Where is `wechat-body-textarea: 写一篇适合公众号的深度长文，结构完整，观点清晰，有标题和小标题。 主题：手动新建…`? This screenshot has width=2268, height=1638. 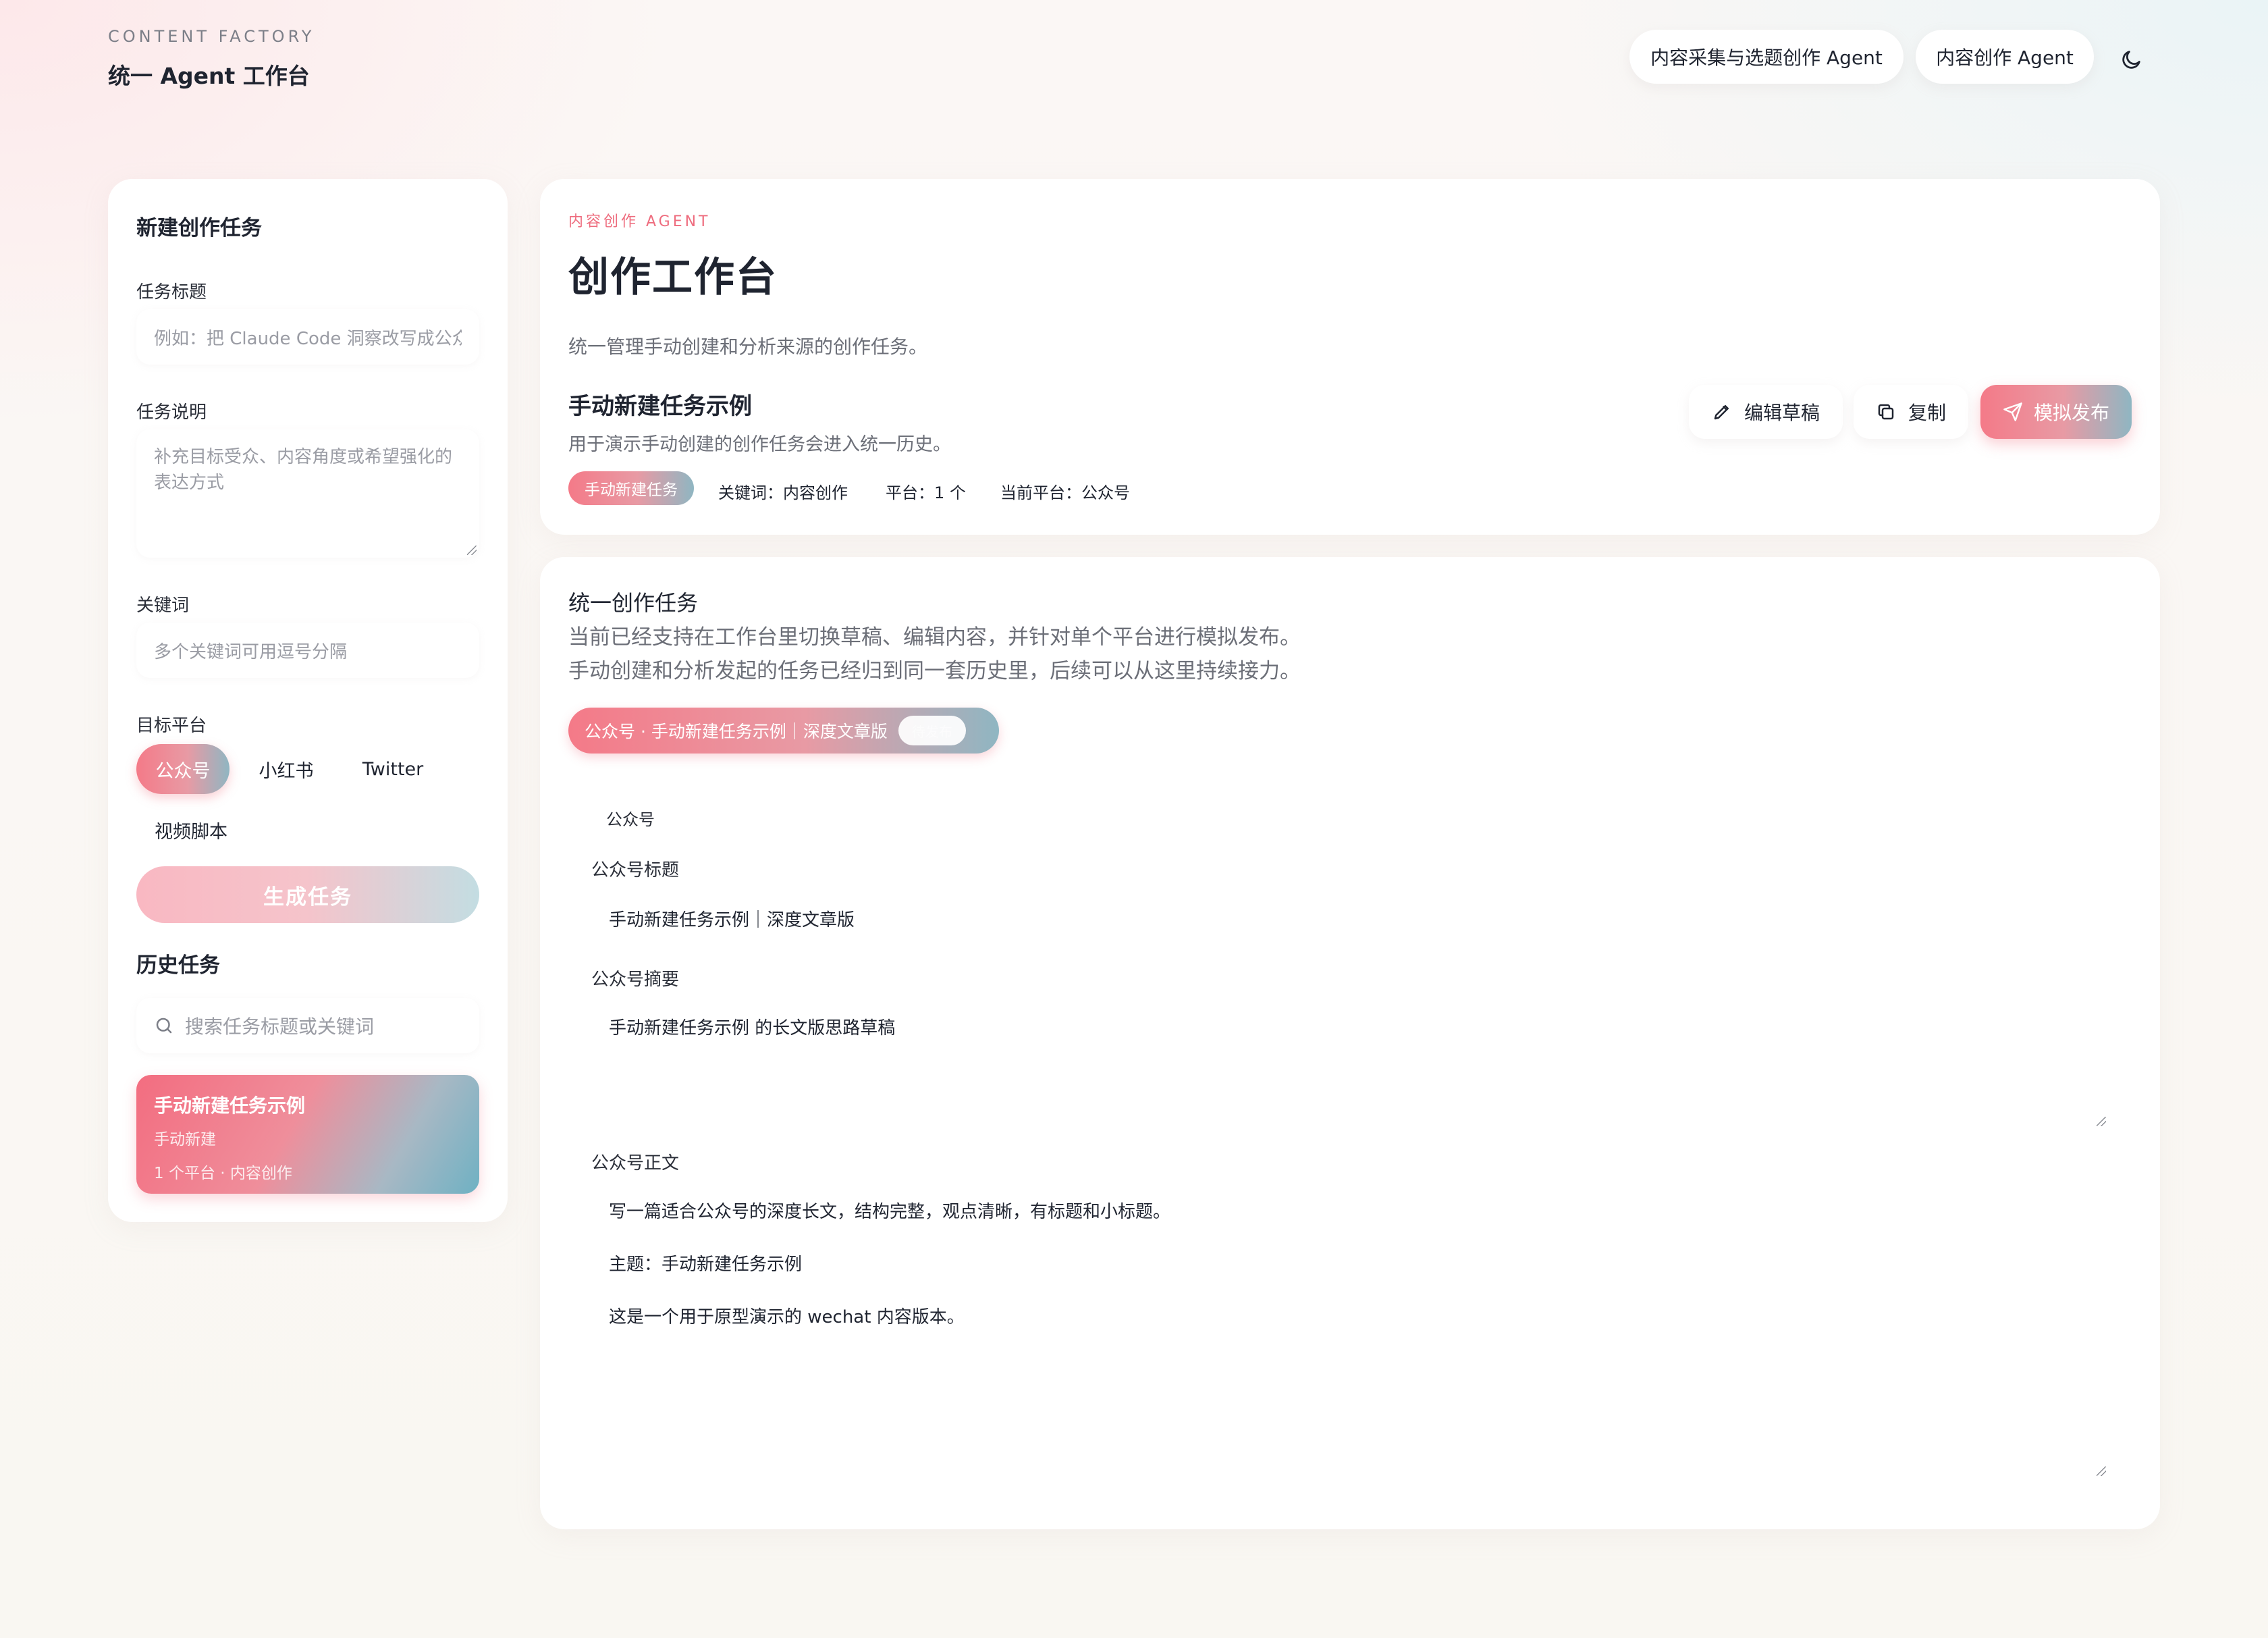 wechat-body-textarea: 写一篇适合公众号的深度长文，结构完整，观点清晰，有标题和小标题。 主题：手动新建… is located at coordinates (1350, 1332).